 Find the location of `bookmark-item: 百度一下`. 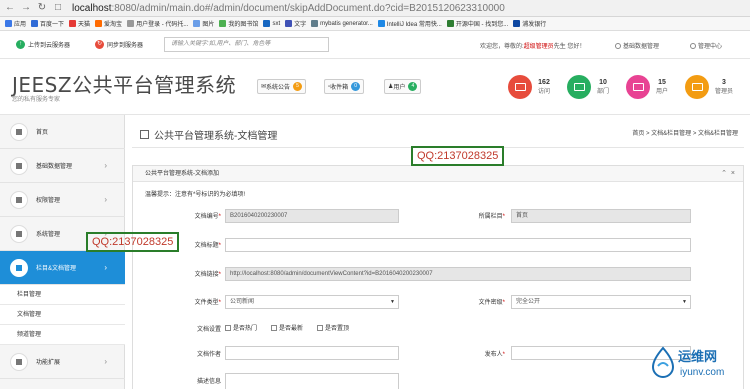

bookmark-item: 百度一下 is located at coordinates (47, 23).